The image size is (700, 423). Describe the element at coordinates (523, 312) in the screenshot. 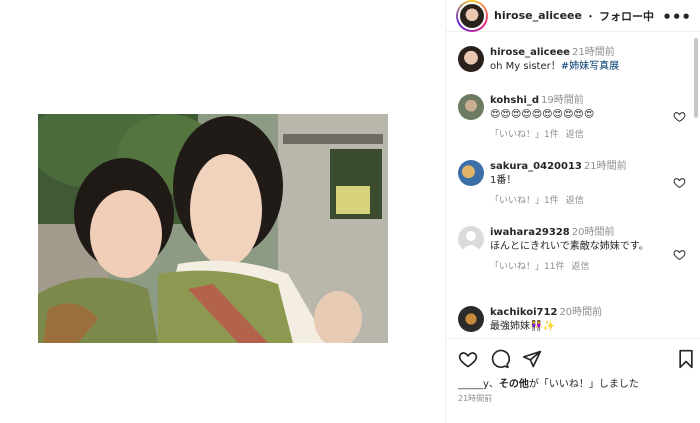

I see `comment-username: kachikoi712` at that location.